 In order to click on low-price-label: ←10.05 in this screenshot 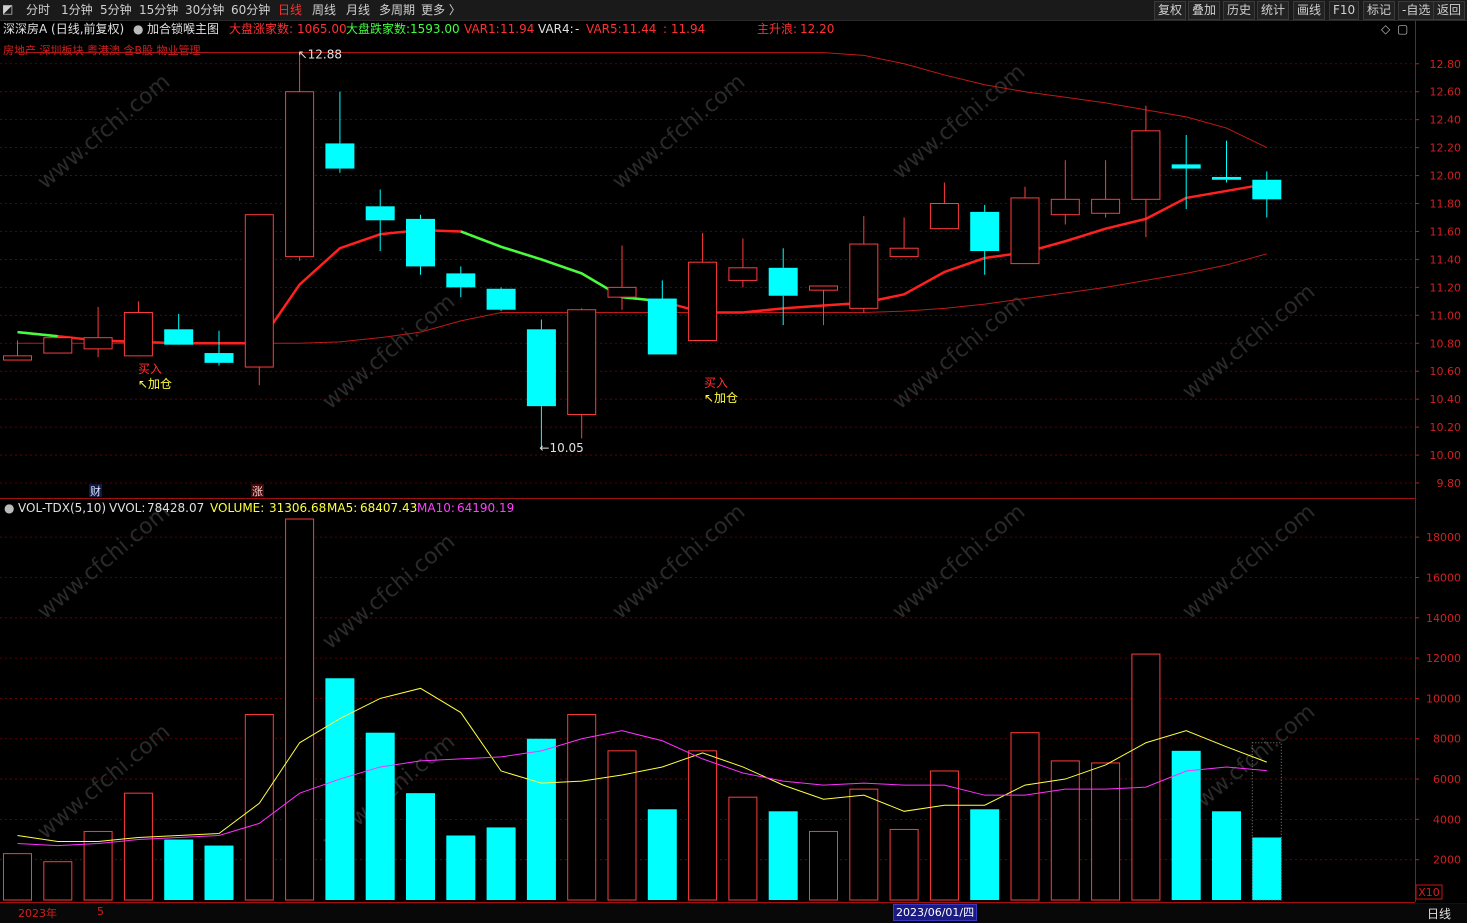, I will do `click(561, 448)`.